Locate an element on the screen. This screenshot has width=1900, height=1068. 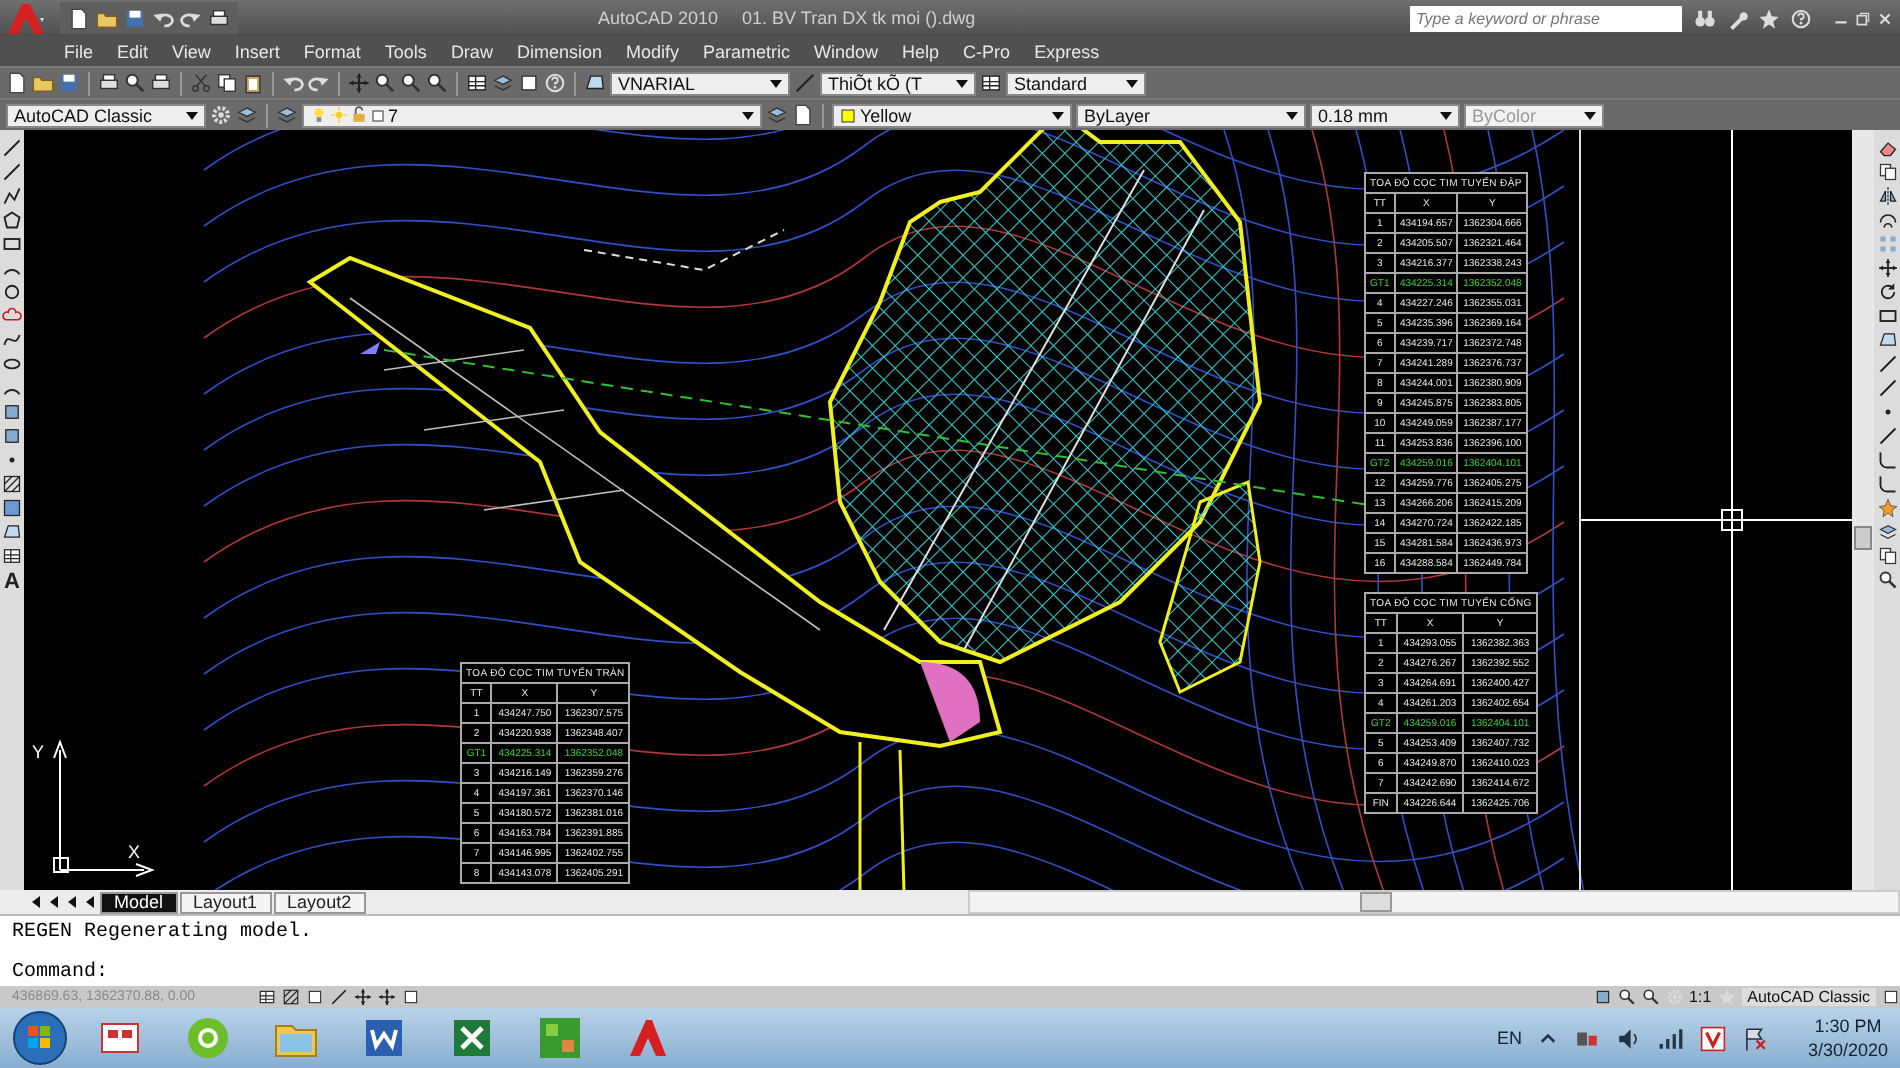
dimension-style-icon is located at coordinates (805, 83).